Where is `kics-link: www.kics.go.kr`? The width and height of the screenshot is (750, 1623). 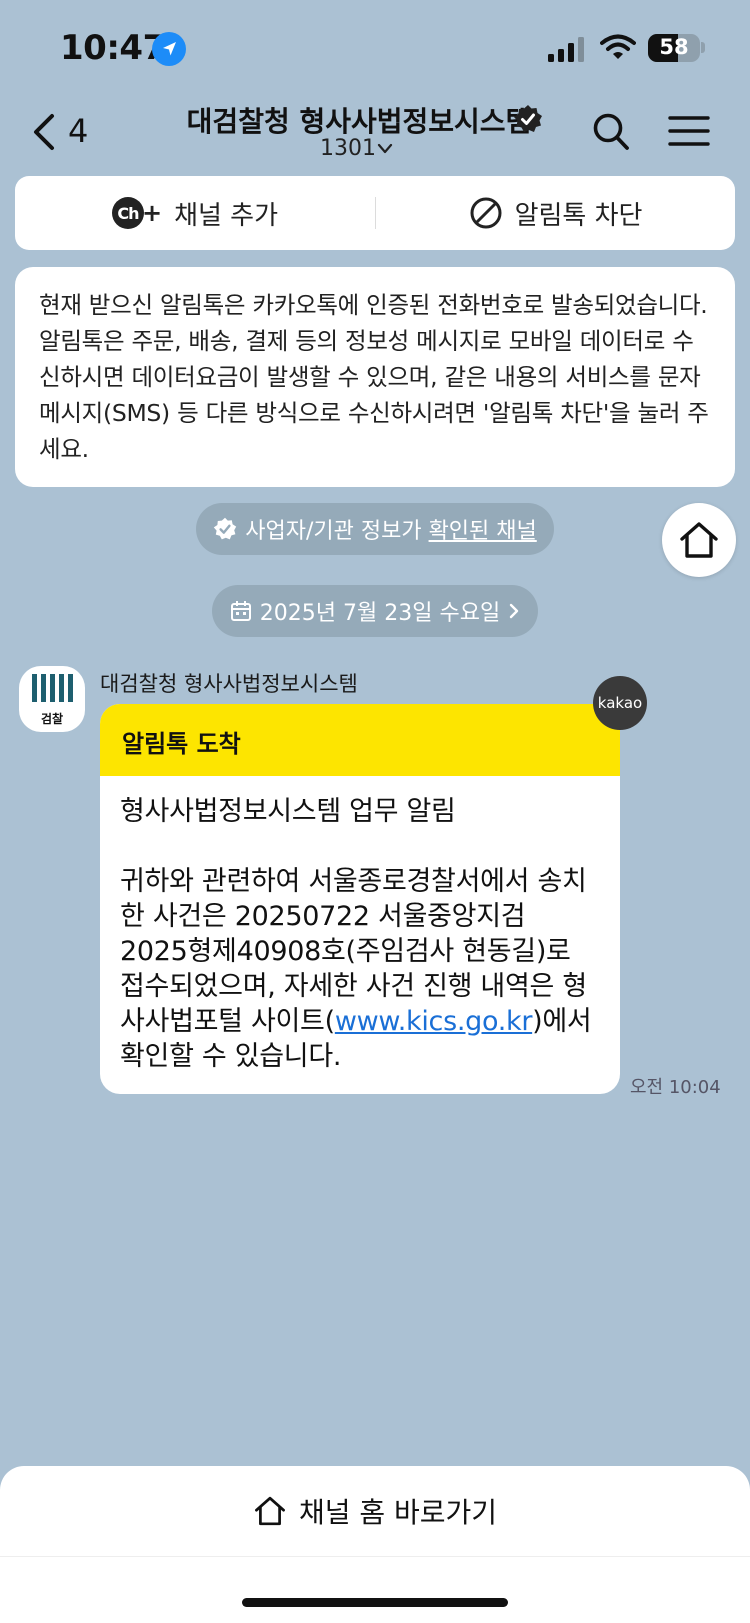 kics-link: www.kics.go.kr is located at coordinates (434, 1021).